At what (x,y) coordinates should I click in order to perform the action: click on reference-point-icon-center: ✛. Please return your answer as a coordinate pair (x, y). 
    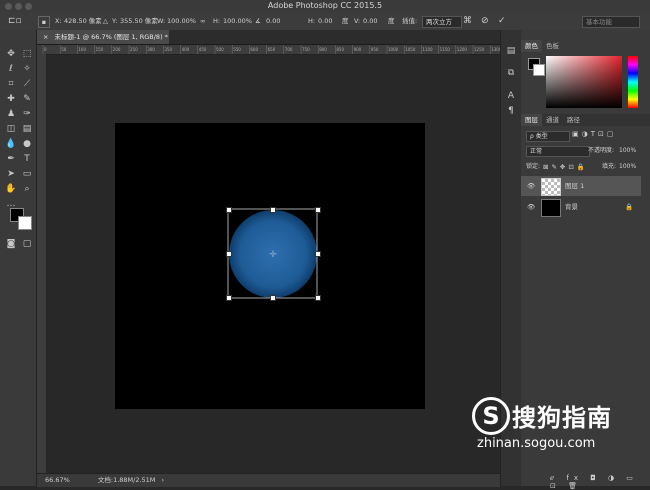
    Looking at the image, I should click on (273, 255).